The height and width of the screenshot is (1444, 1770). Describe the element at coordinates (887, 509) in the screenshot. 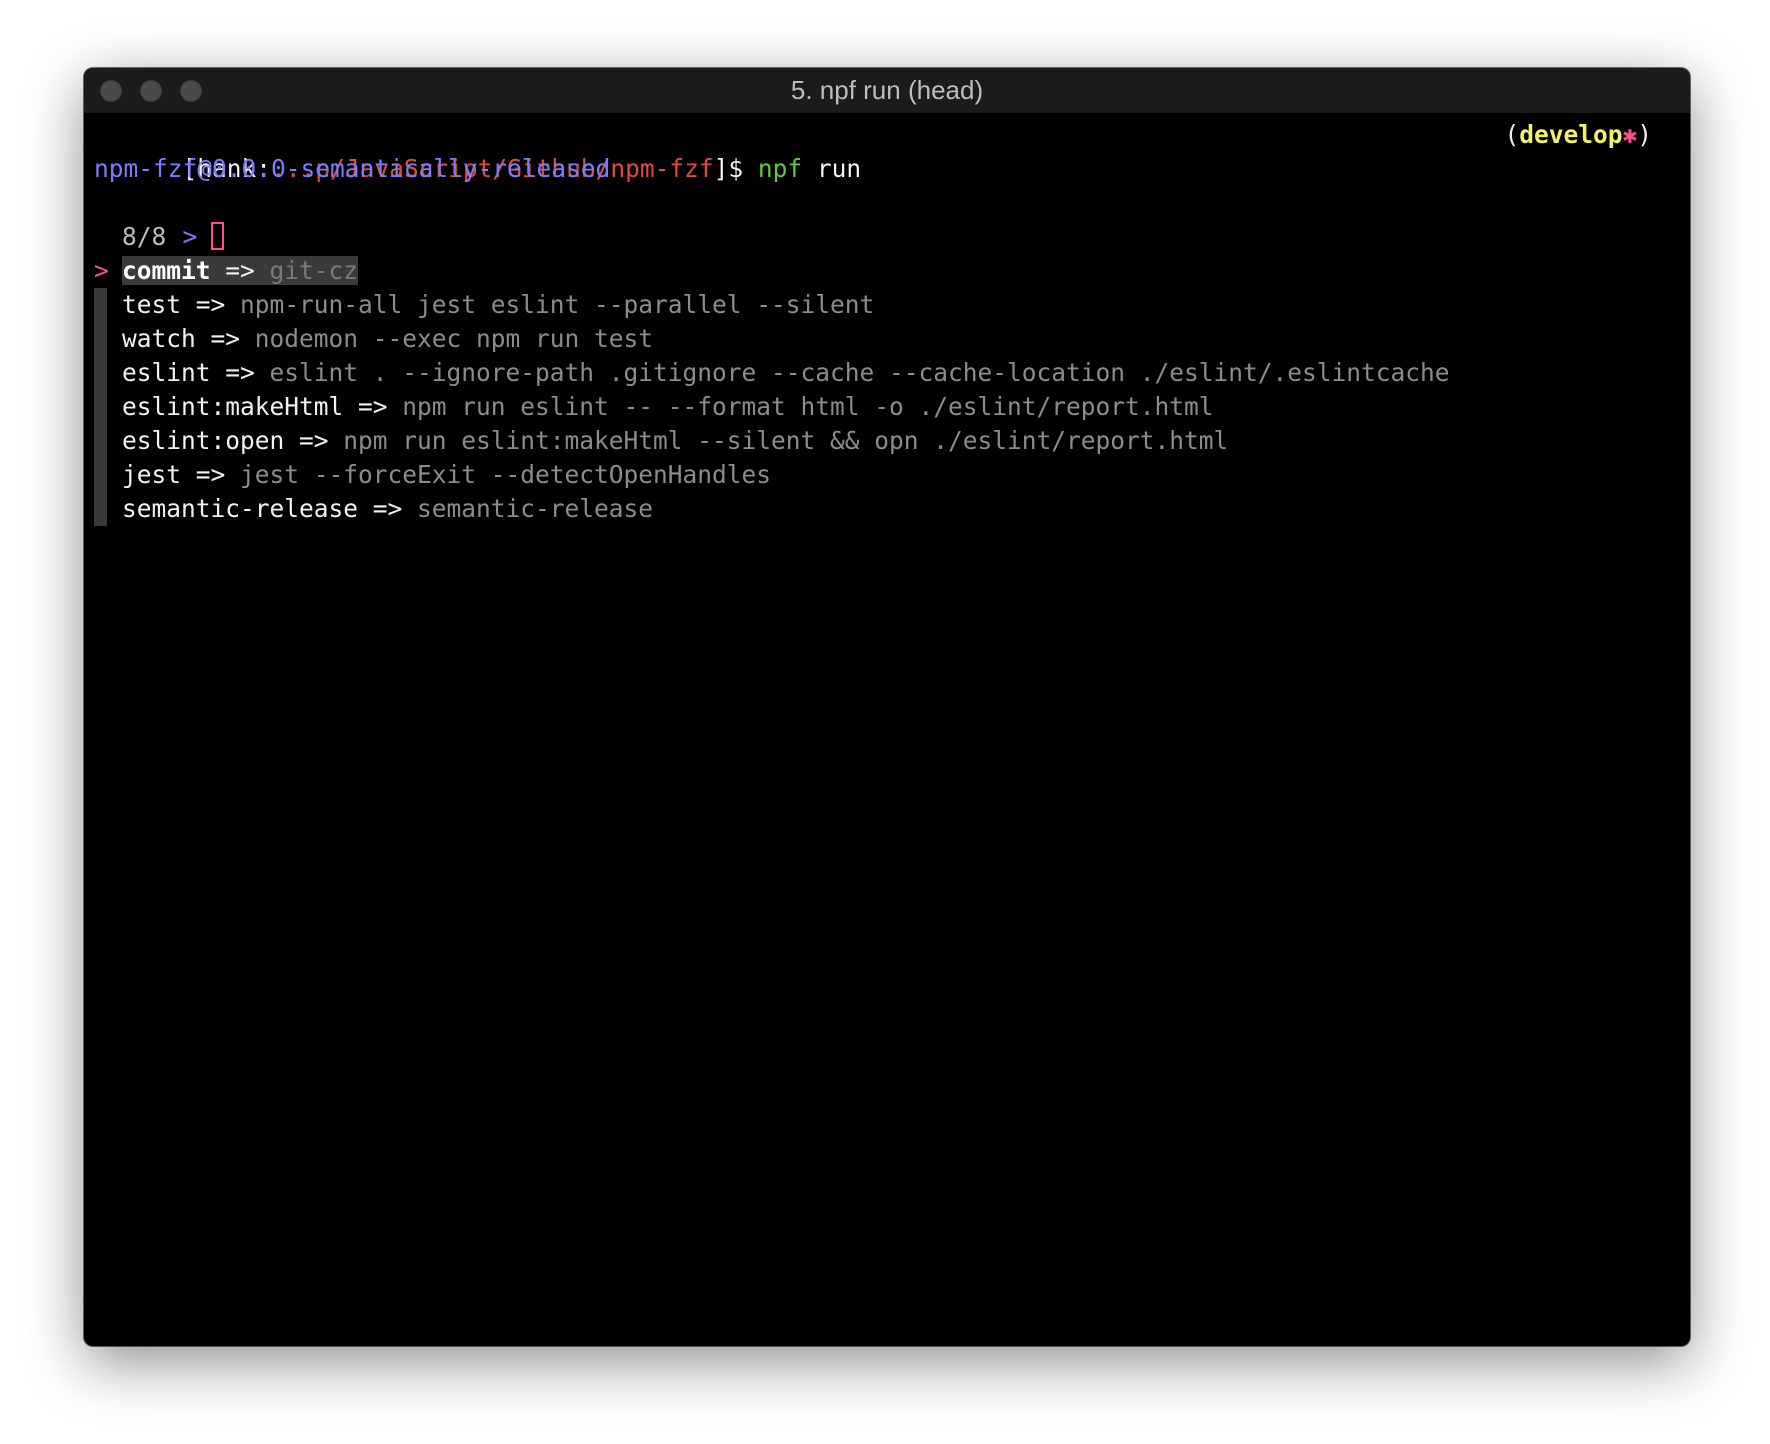

I see `script-list-item: semantic-release => semantic-release` at that location.